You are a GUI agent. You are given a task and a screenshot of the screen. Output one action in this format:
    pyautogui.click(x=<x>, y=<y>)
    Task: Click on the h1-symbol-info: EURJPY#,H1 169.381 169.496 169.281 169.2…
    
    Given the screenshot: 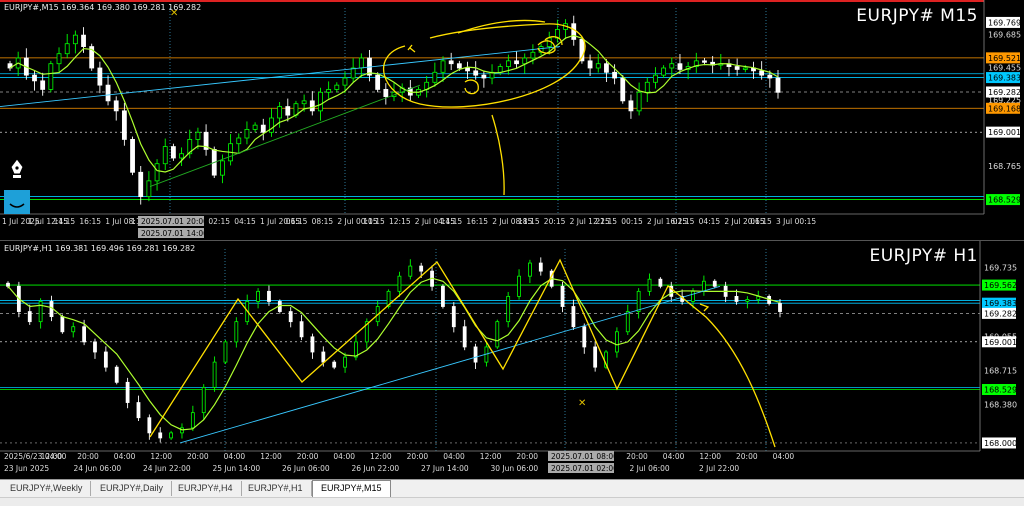 What is the action you would take?
    pyautogui.click(x=100, y=248)
    